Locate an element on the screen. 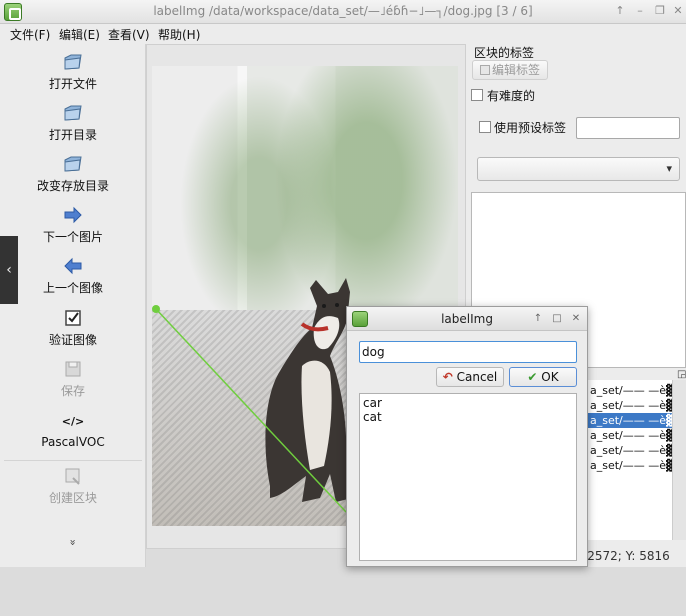 Image resolution: width=686 pixels, height=616 pixels. ok-button: ✔ OK is located at coordinates (543, 377).